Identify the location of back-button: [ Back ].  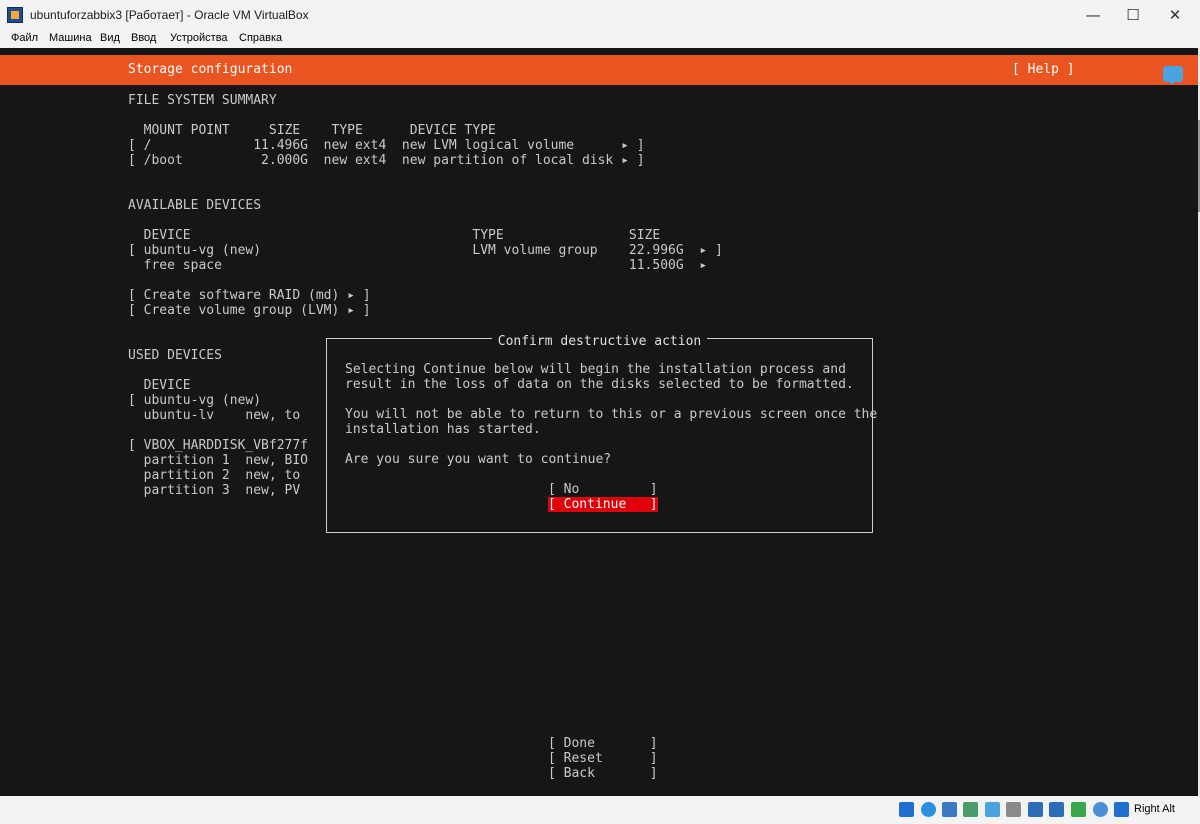
(603, 773).